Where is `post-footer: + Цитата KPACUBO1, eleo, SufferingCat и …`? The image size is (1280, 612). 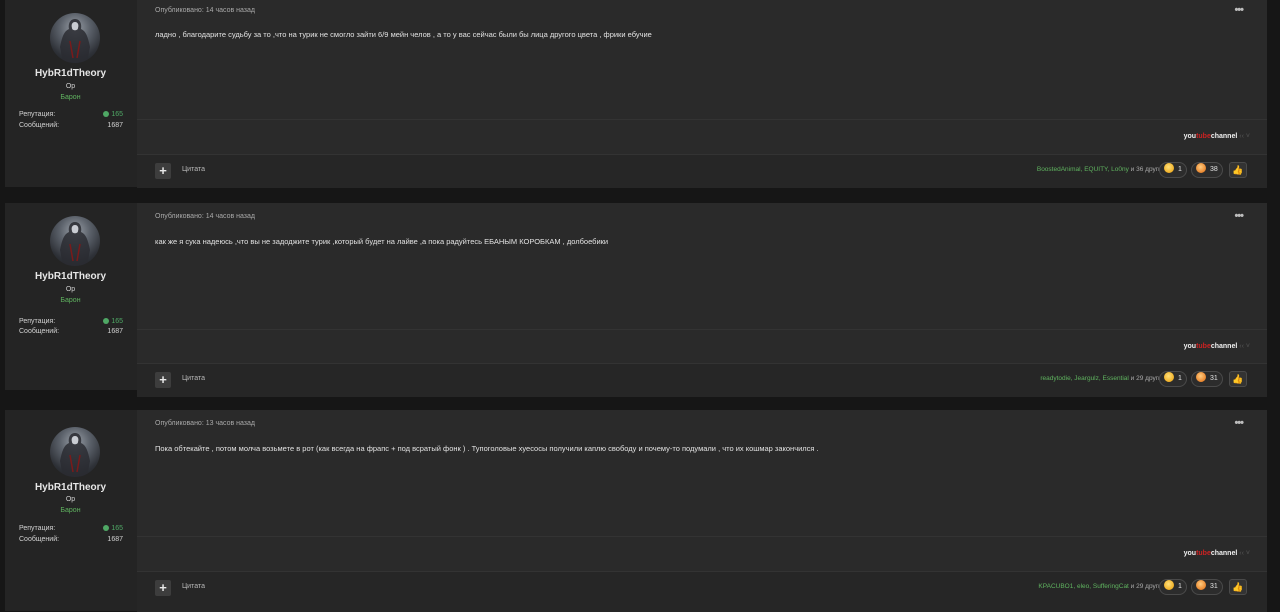
post-footer: + Цитата KPACUBO1, eleo, SufferingCat и … is located at coordinates (702, 591).